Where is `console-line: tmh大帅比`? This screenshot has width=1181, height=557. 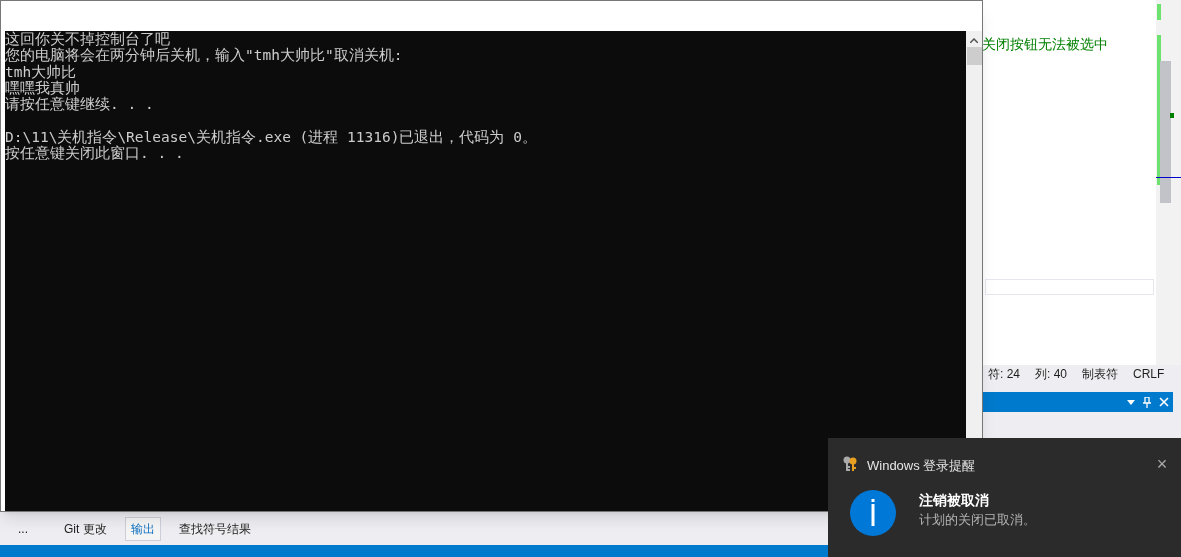
console-line: tmh大帅比 is located at coordinates (41, 71).